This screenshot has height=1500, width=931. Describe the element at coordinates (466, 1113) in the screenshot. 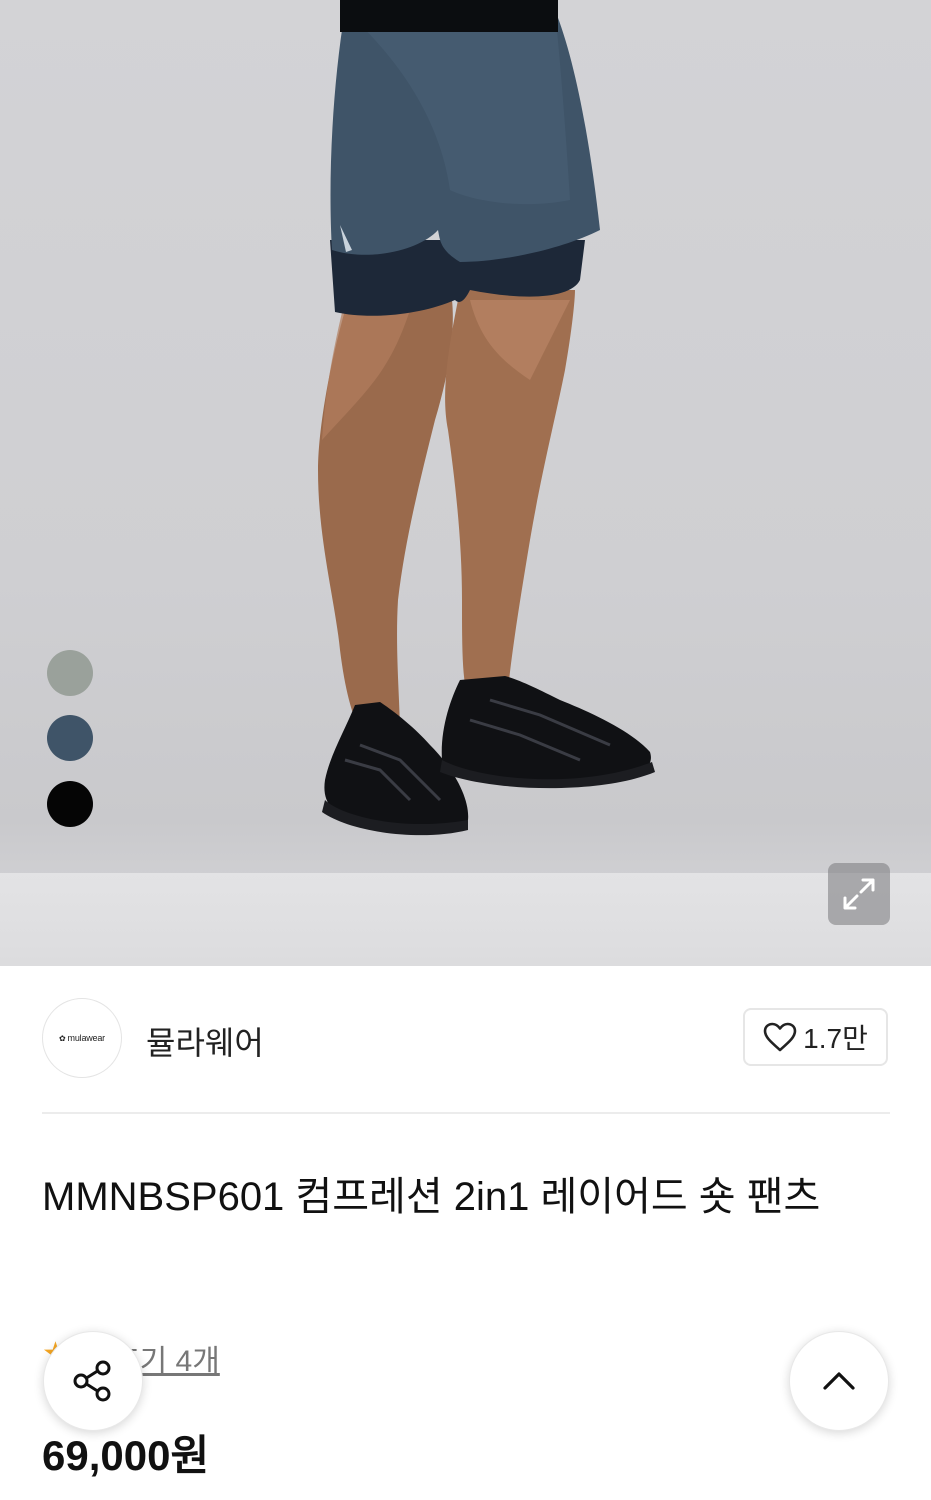

I see `divider` at that location.